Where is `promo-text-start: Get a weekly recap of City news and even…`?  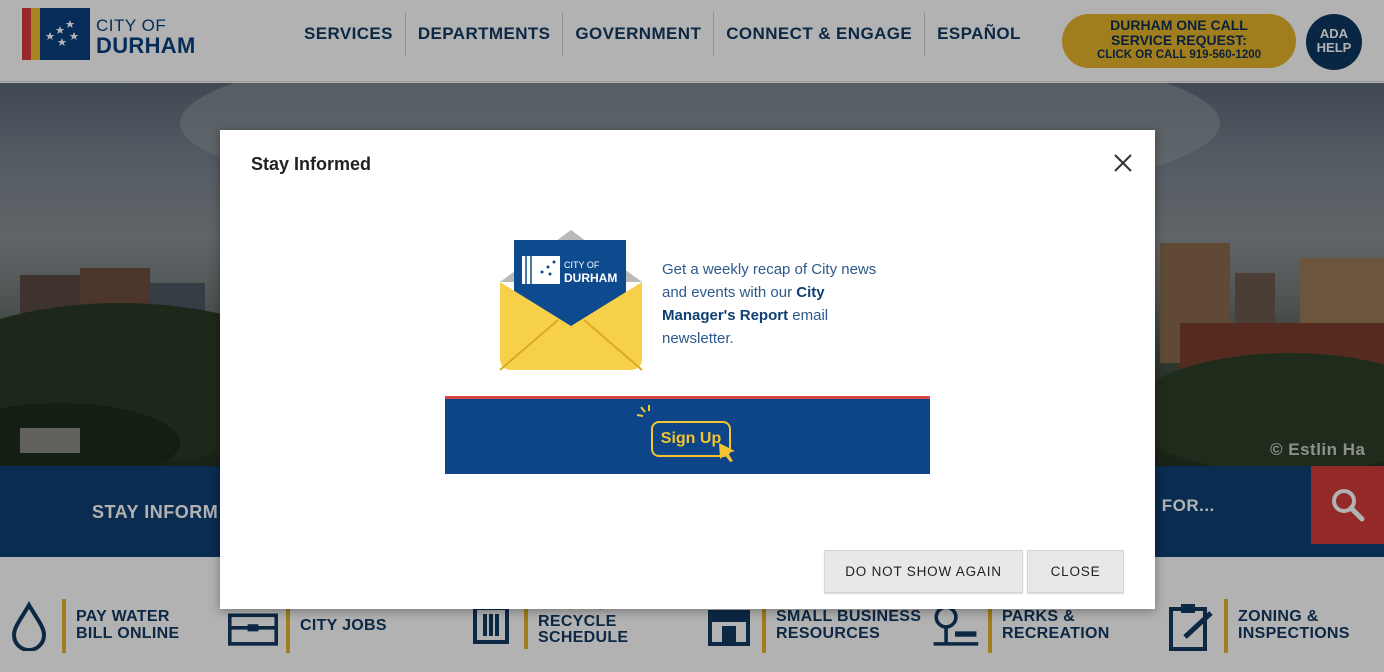
promo-text-start: Get a weekly recap of City news and even… is located at coordinates (769, 281).